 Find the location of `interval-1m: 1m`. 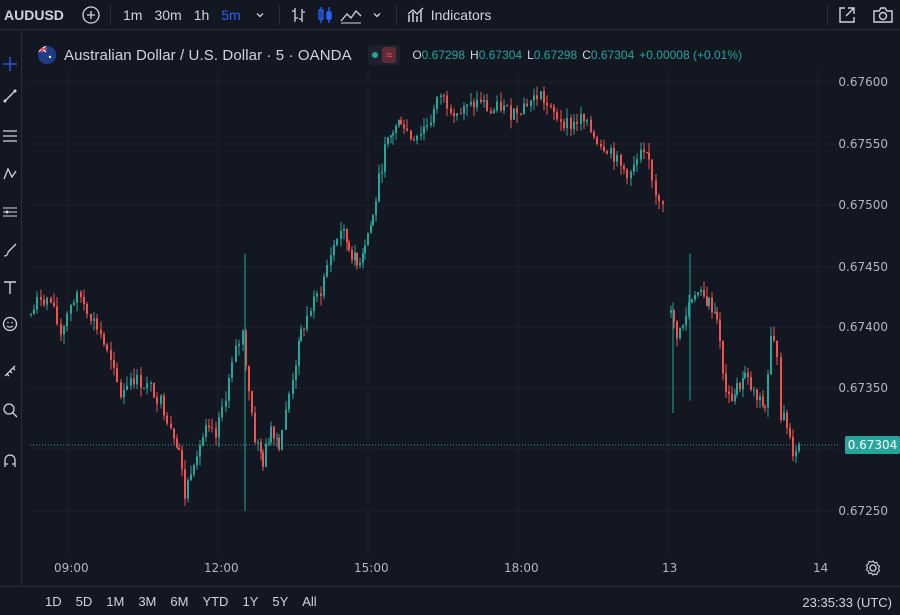

interval-1m: 1m is located at coordinates (132, 15).